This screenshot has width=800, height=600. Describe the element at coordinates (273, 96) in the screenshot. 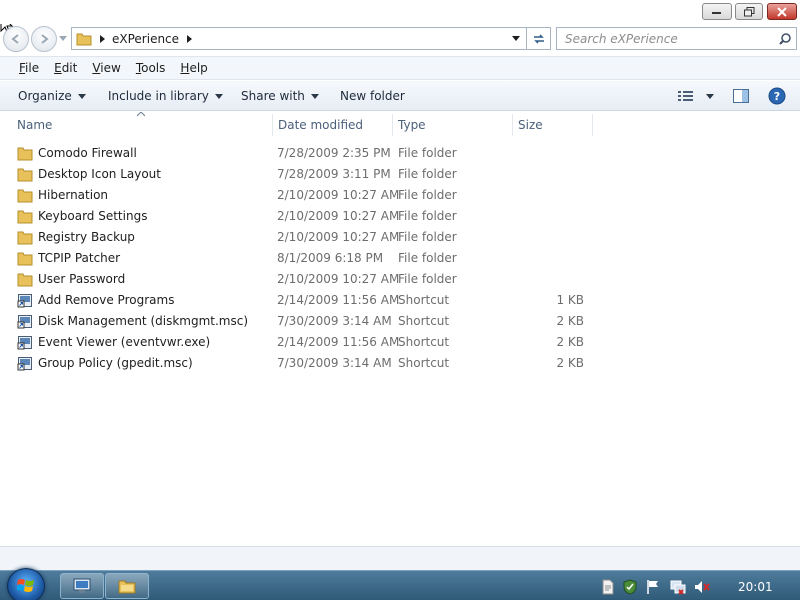

I see `share-with-label: Share with` at that location.